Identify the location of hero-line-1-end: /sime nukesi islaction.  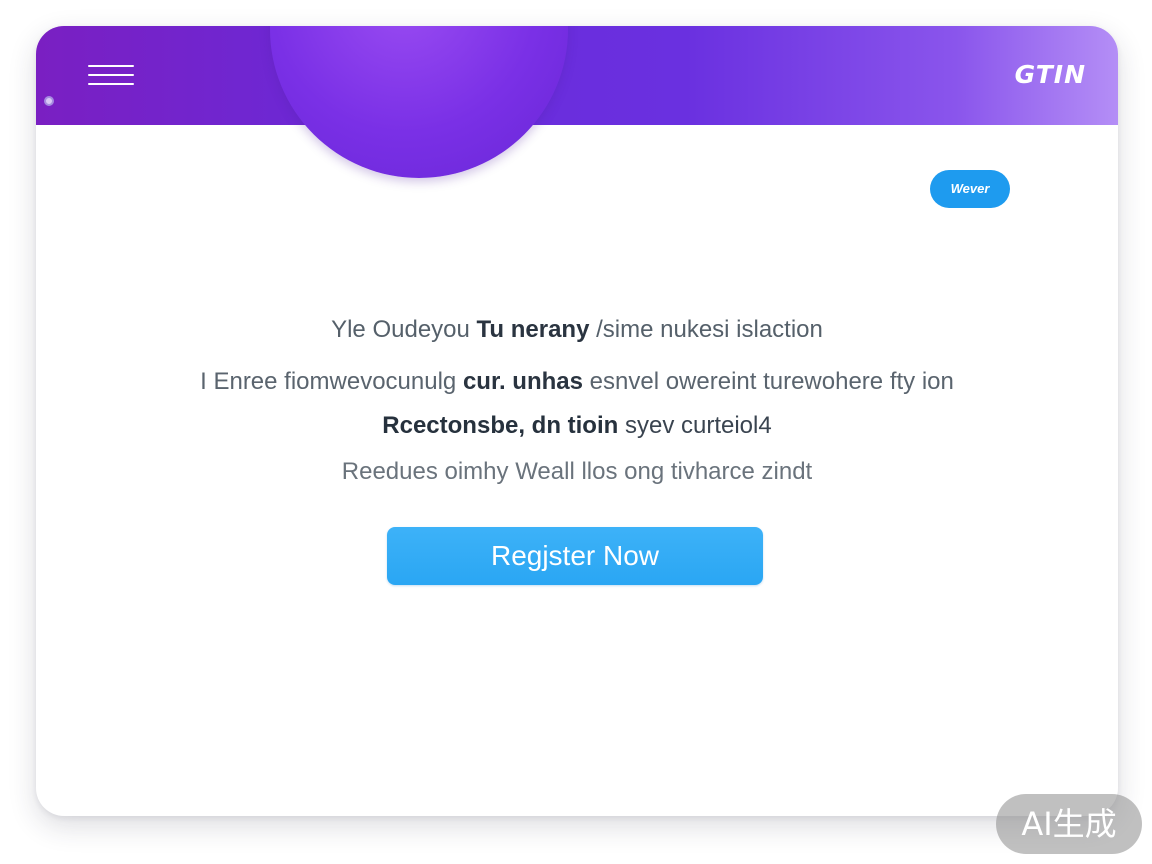
(706, 329).